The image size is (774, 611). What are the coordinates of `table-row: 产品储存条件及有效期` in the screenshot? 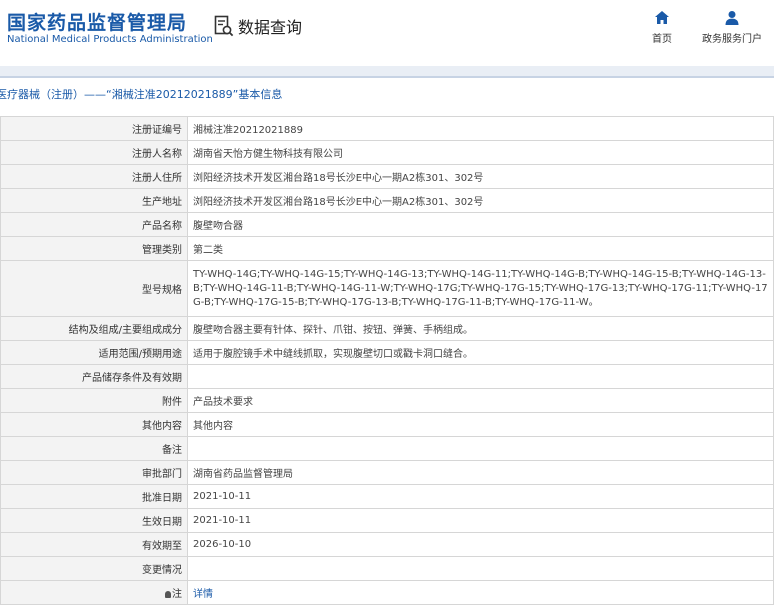 It's located at (387, 376).